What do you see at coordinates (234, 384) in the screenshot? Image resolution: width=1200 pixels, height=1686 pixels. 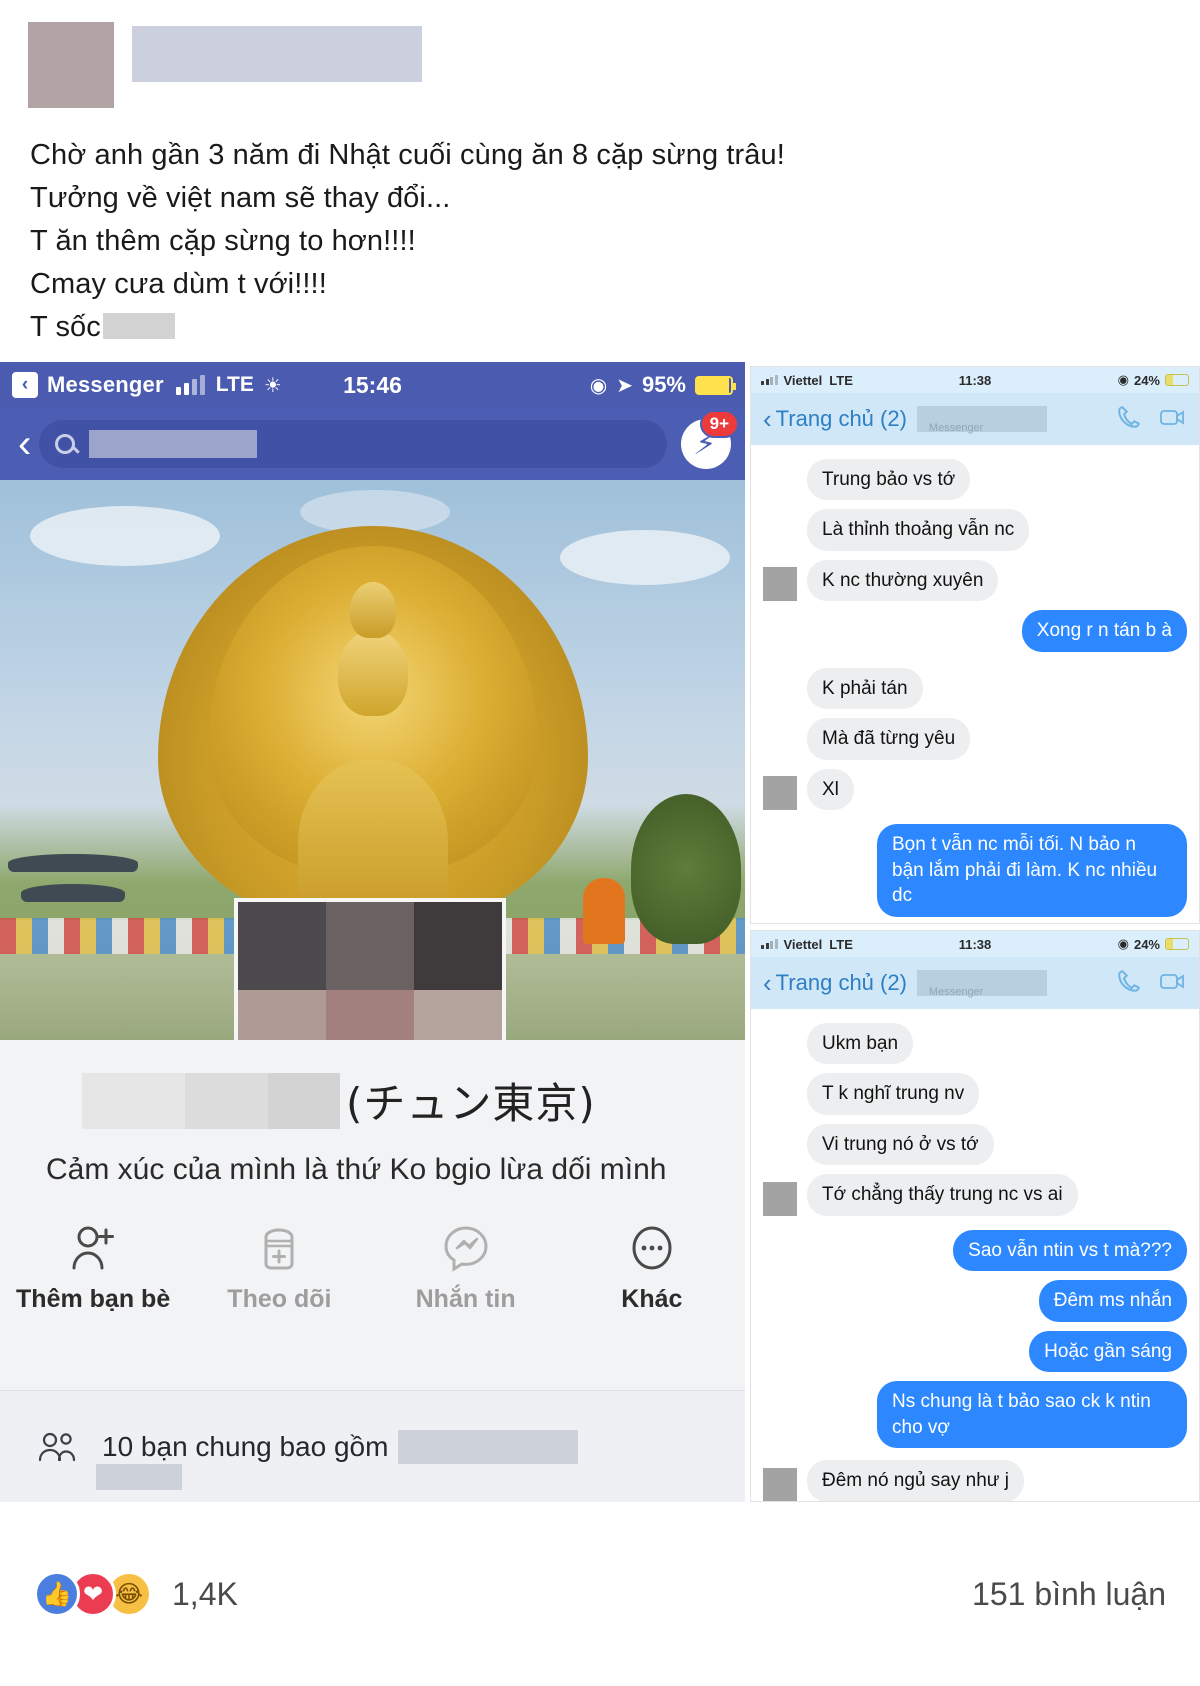 I see `network-label: LTE` at bounding box center [234, 384].